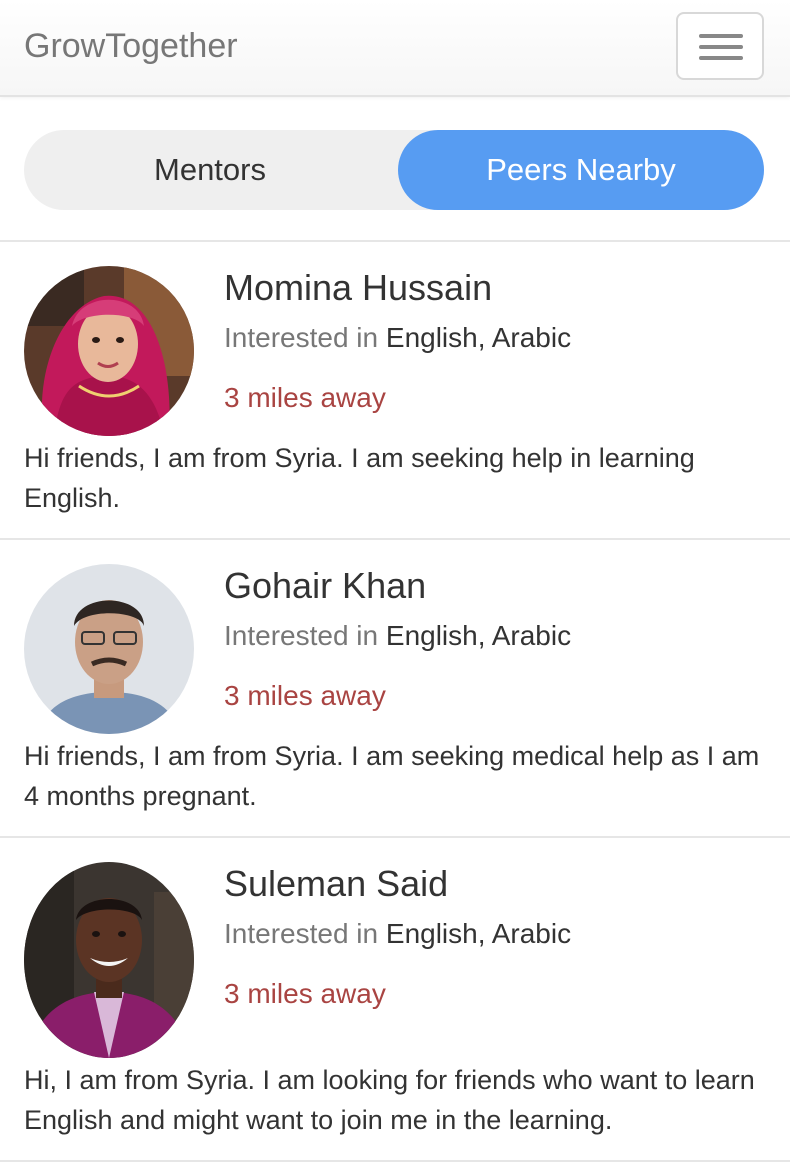 This screenshot has width=790, height=1168. I want to click on tab-peers-nearby: Peers Nearby, so click(581, 170).